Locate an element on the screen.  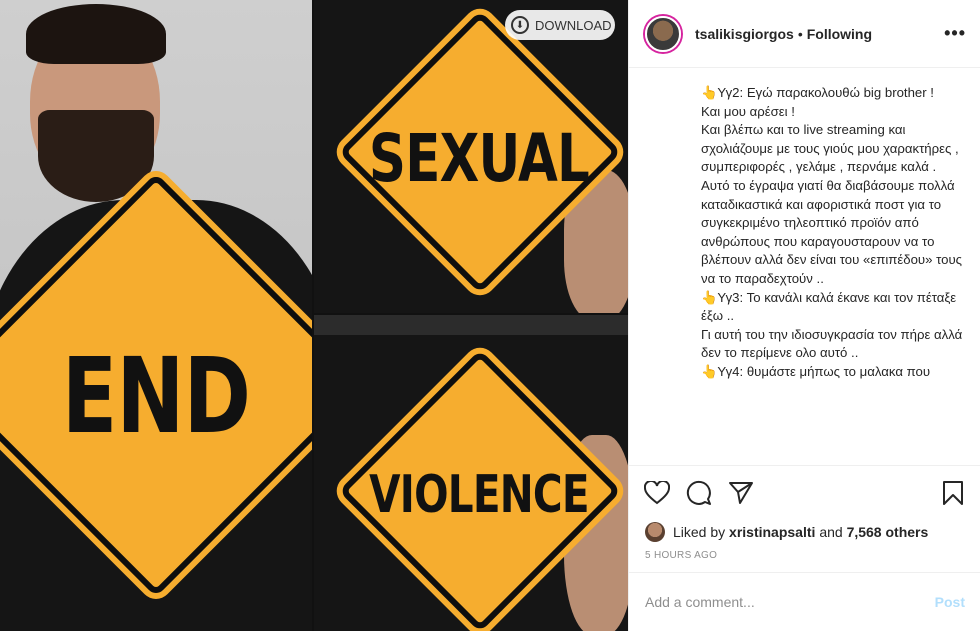
bookmark-icon is located at coordinates (953, 493).